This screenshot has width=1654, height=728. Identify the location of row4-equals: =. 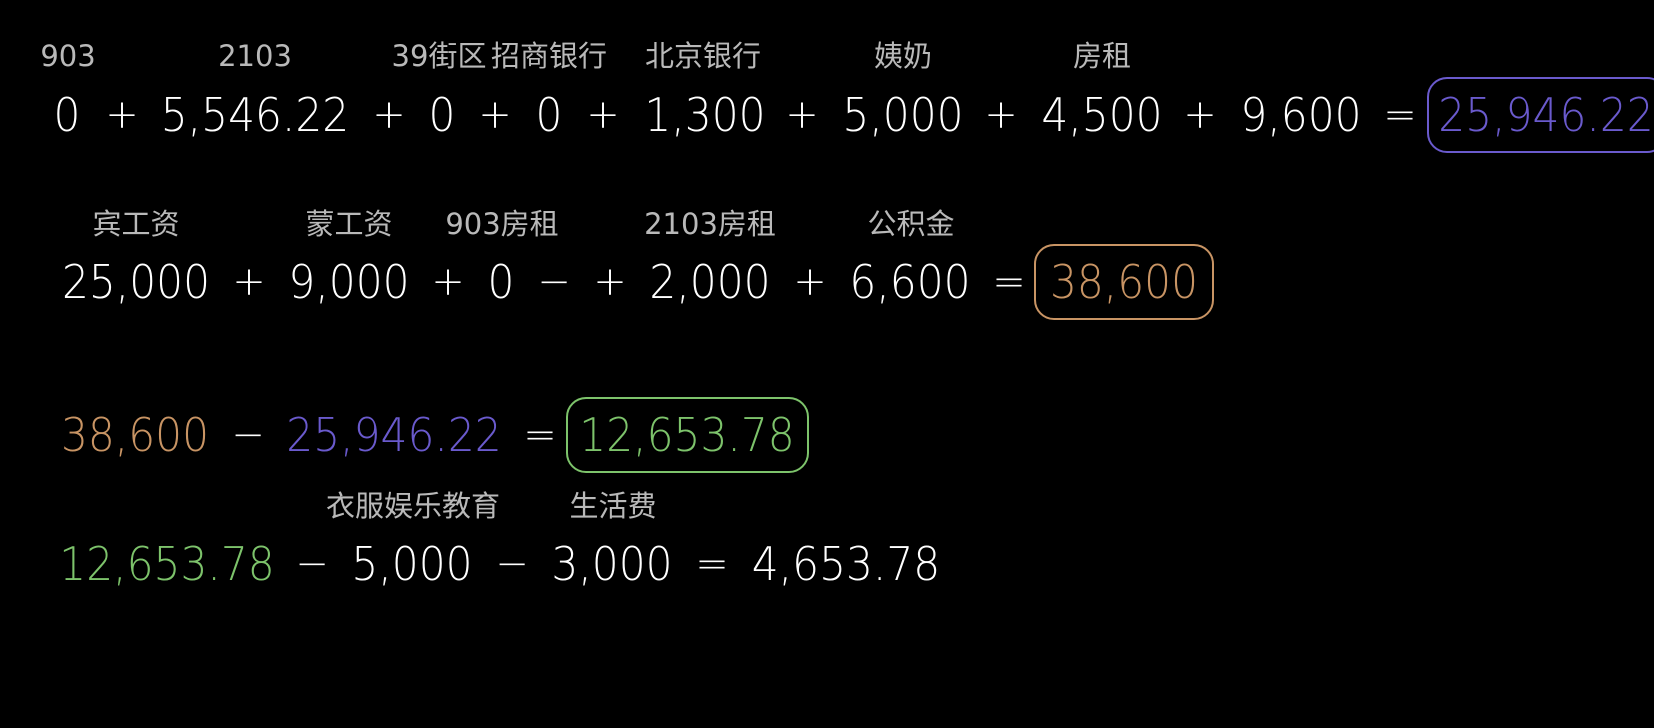
(712, 564).